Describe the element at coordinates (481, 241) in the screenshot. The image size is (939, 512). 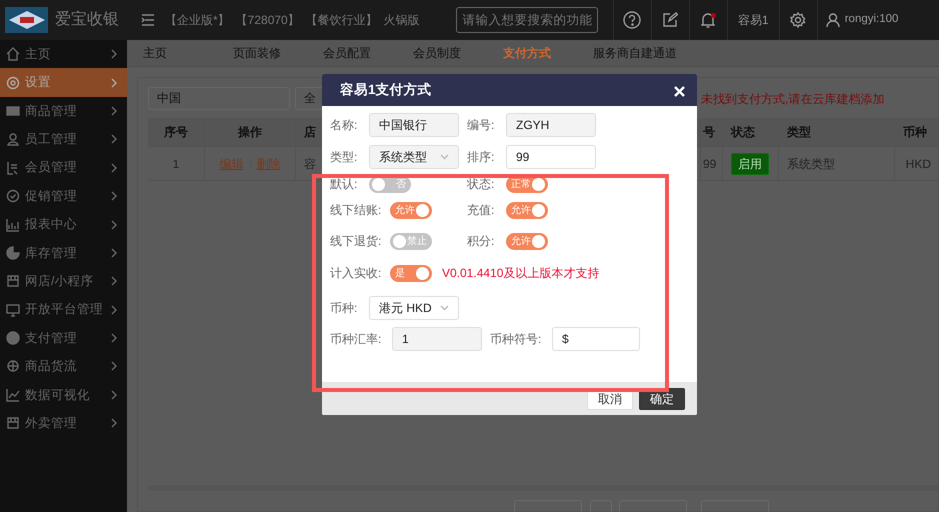
I see `field-label: 积分:` at that location.